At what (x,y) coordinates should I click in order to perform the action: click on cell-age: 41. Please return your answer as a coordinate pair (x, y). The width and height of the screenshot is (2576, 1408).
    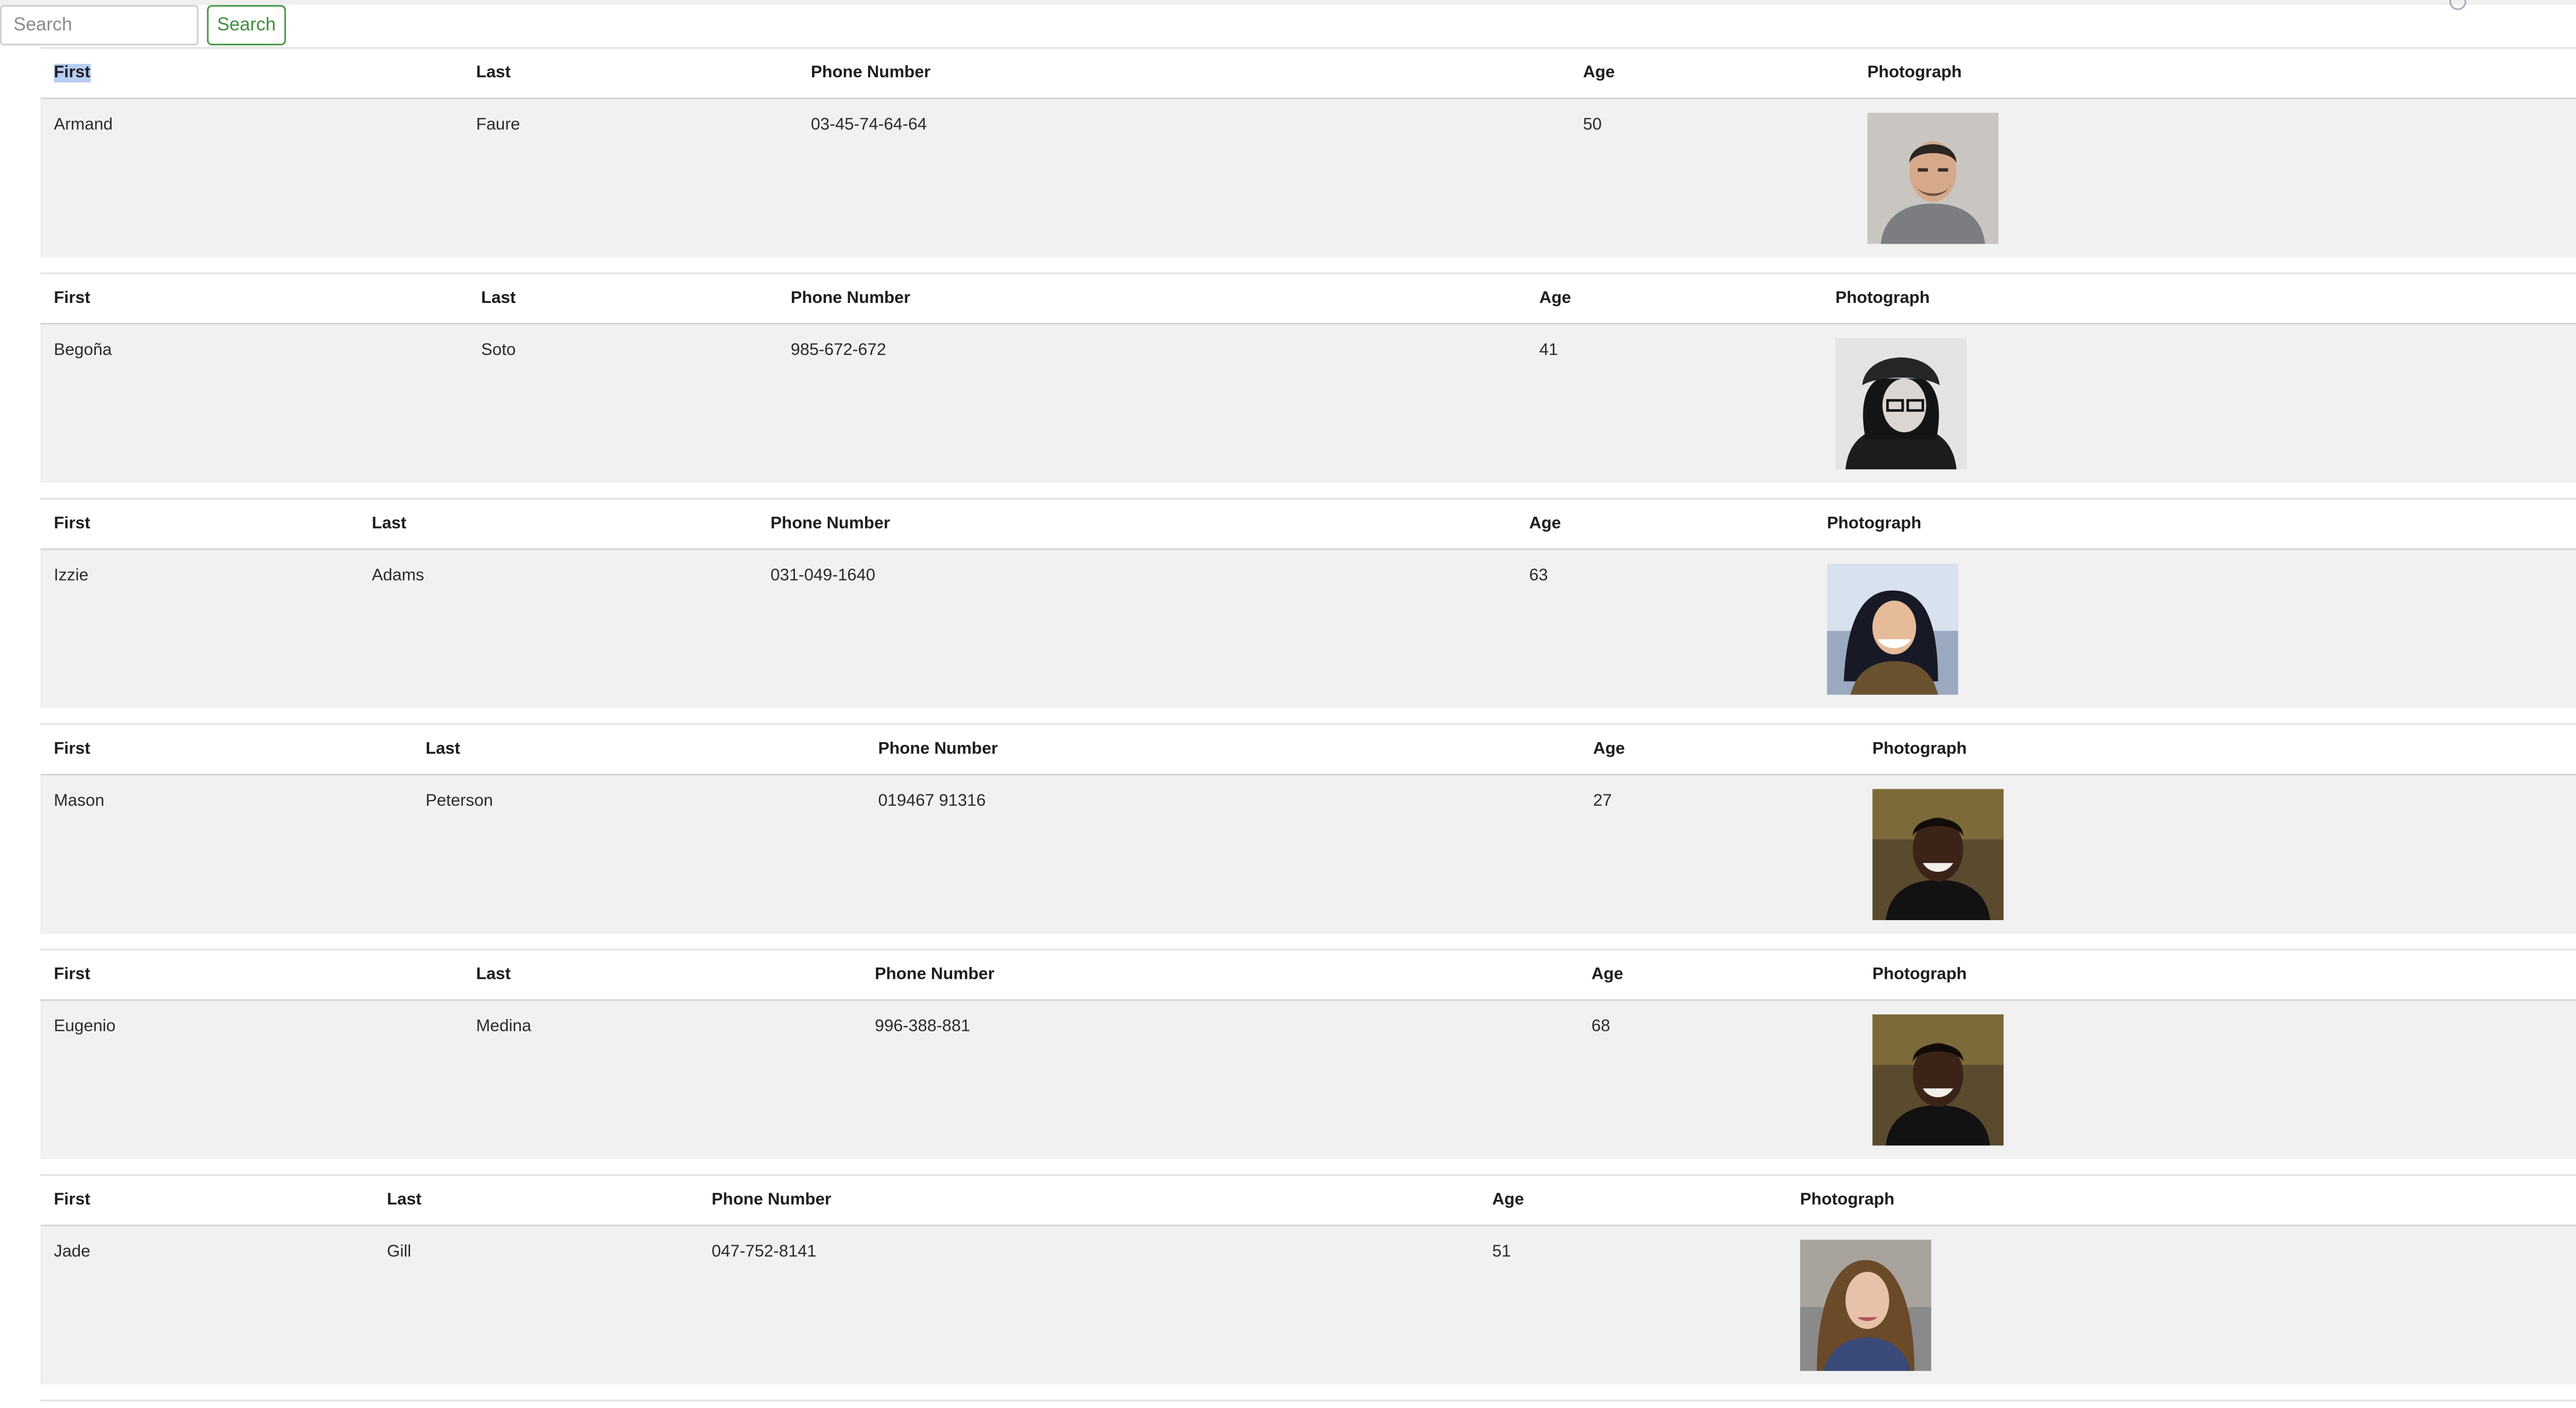
    Looking at the image, I should click on (1548, 351).